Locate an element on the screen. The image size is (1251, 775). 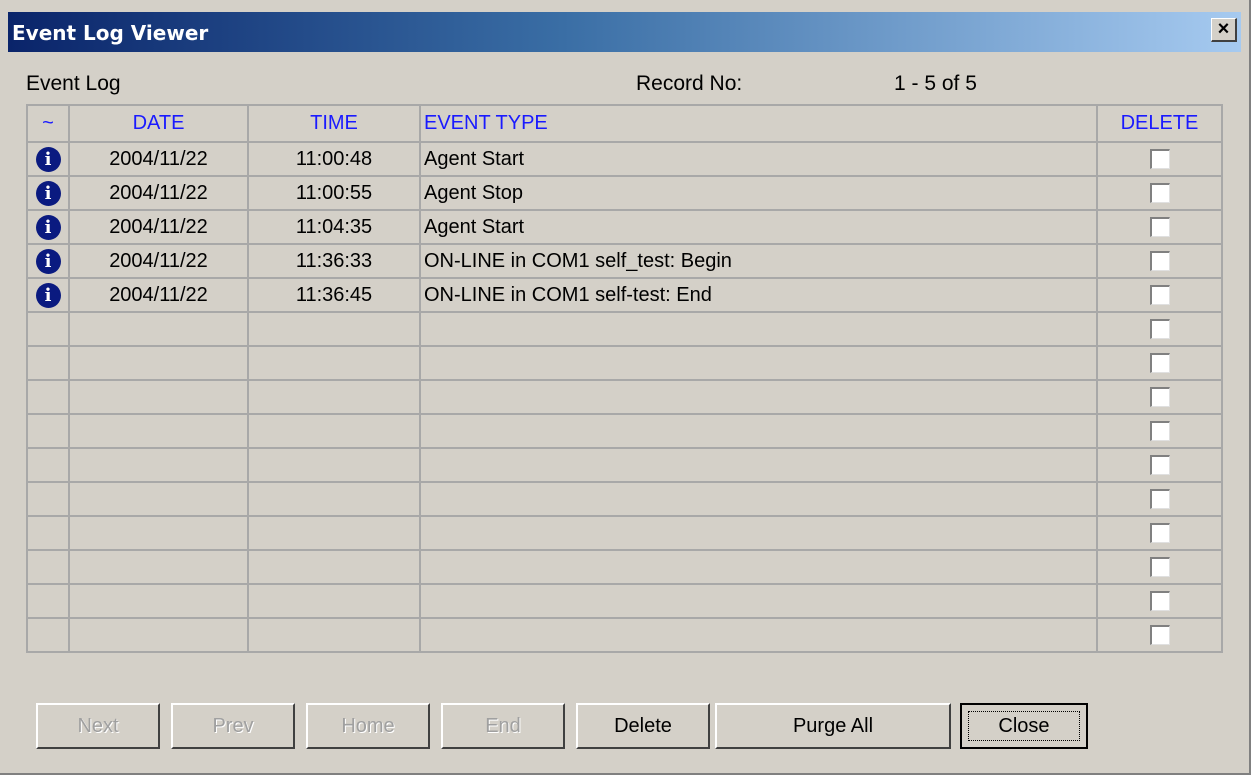
delete-button: Delete is located at coordinates (643, 726).